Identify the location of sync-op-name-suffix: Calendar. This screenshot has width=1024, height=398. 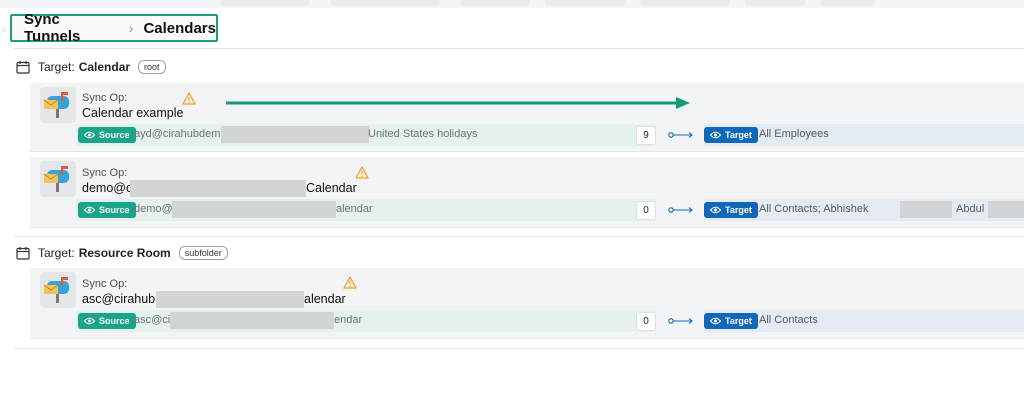
(331, 188).